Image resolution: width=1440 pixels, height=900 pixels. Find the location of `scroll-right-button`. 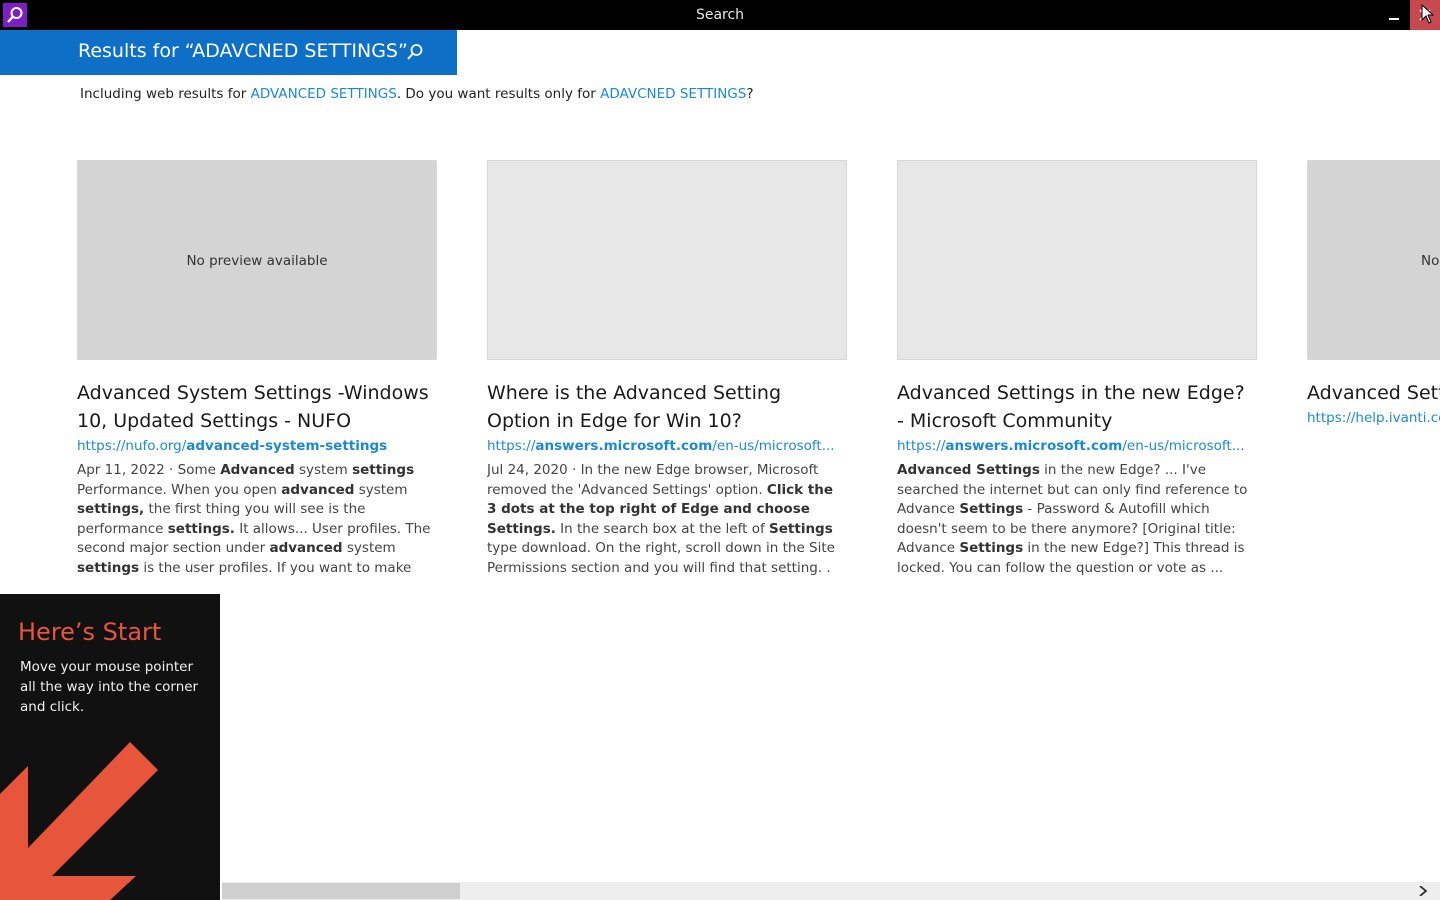

scroll-right-button is located at coordinates (1423, 891).